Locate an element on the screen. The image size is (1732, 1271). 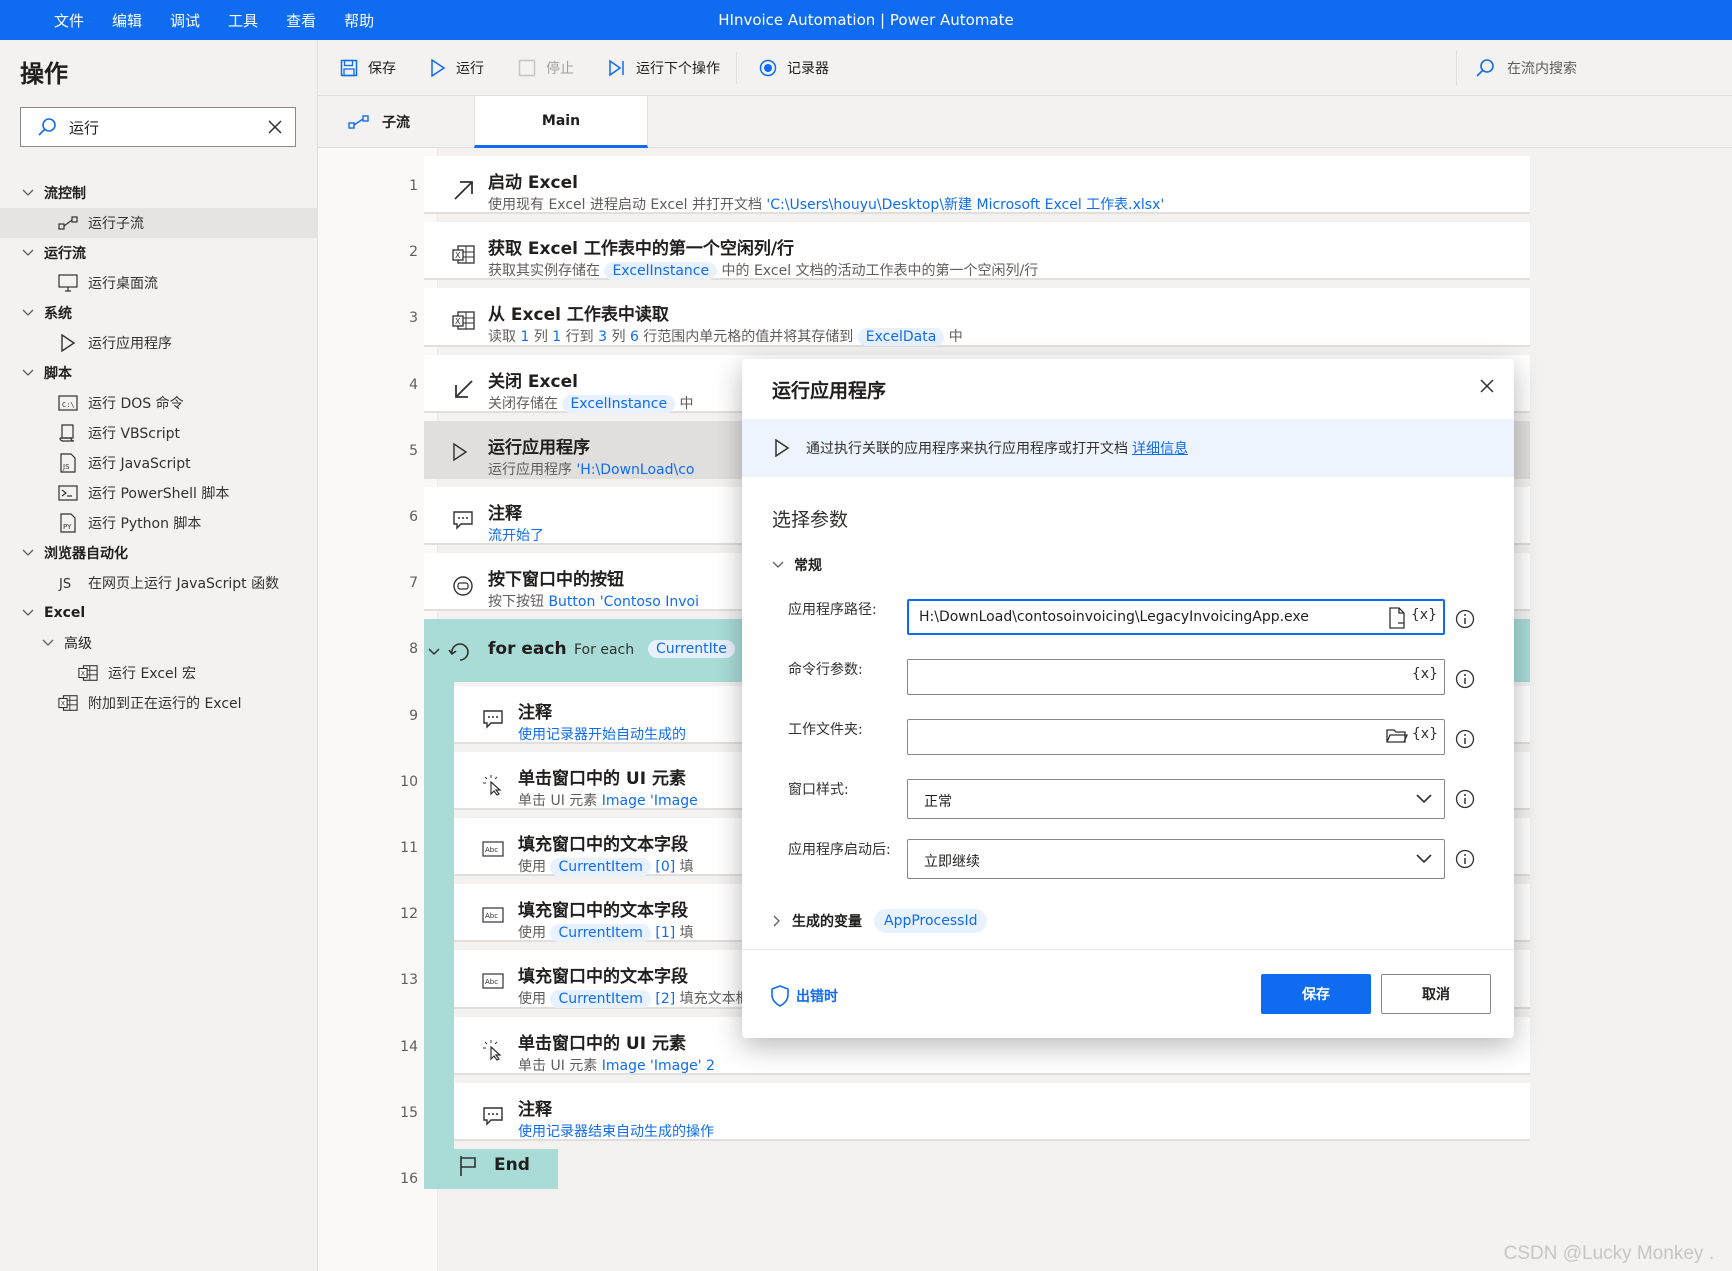
comment-icon is located at coordinates (494, 1117).